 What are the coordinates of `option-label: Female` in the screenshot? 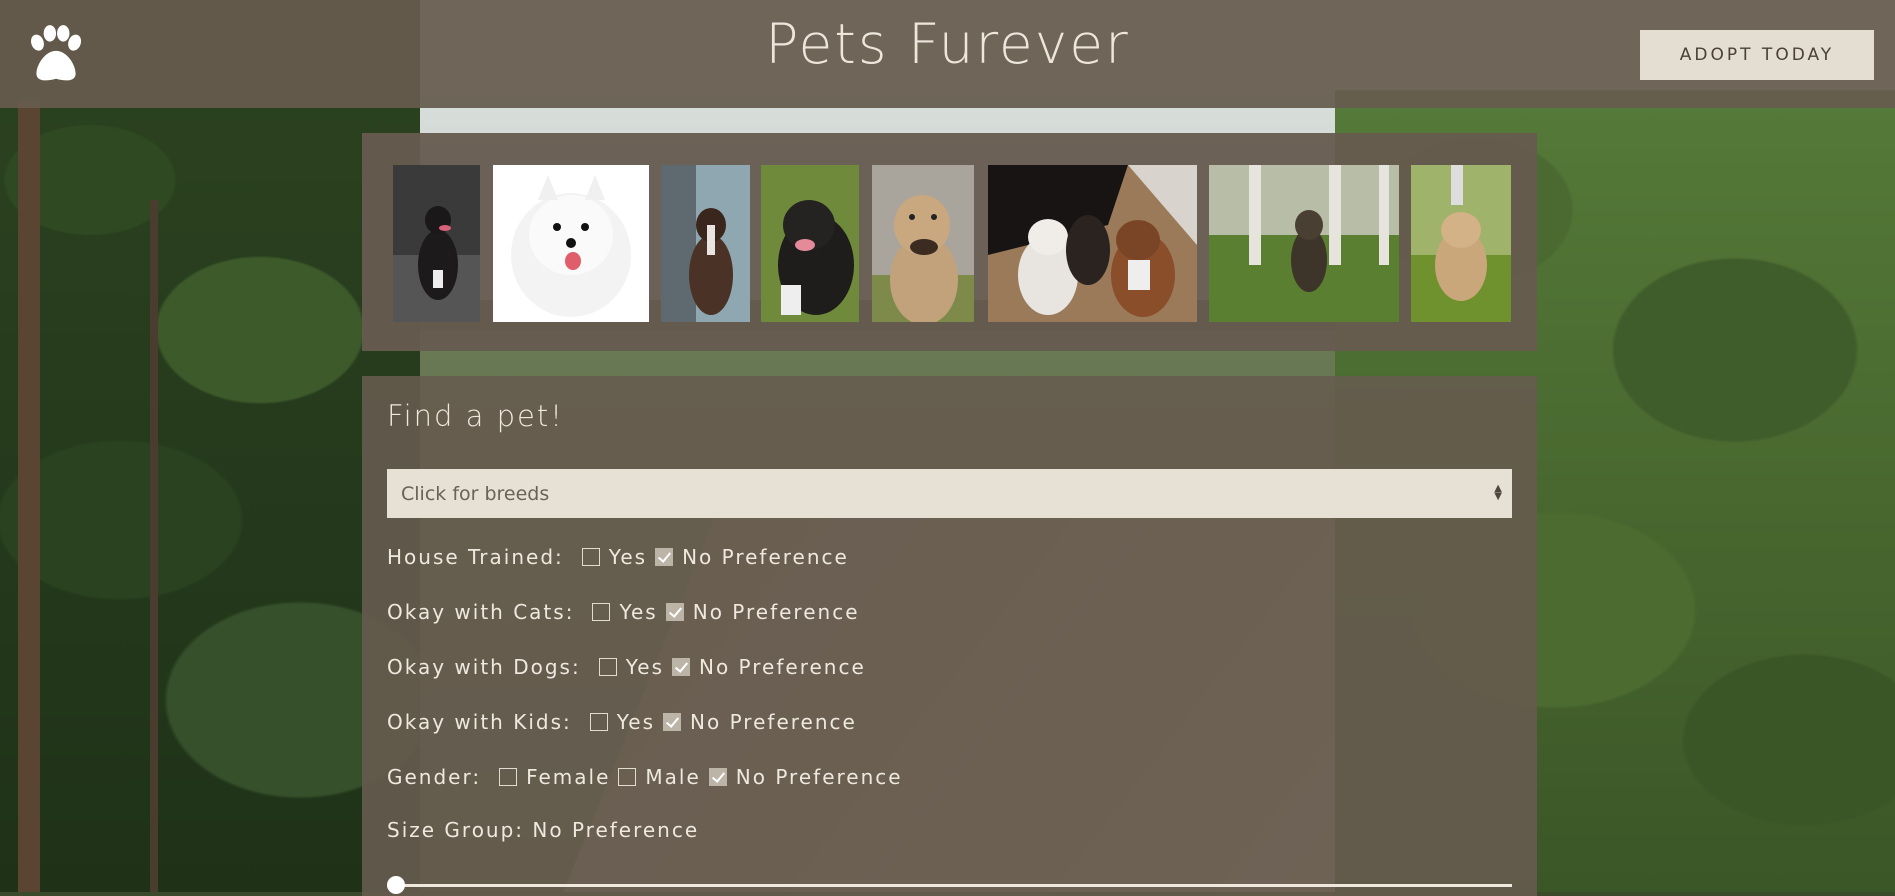 It's located at (568, 777).